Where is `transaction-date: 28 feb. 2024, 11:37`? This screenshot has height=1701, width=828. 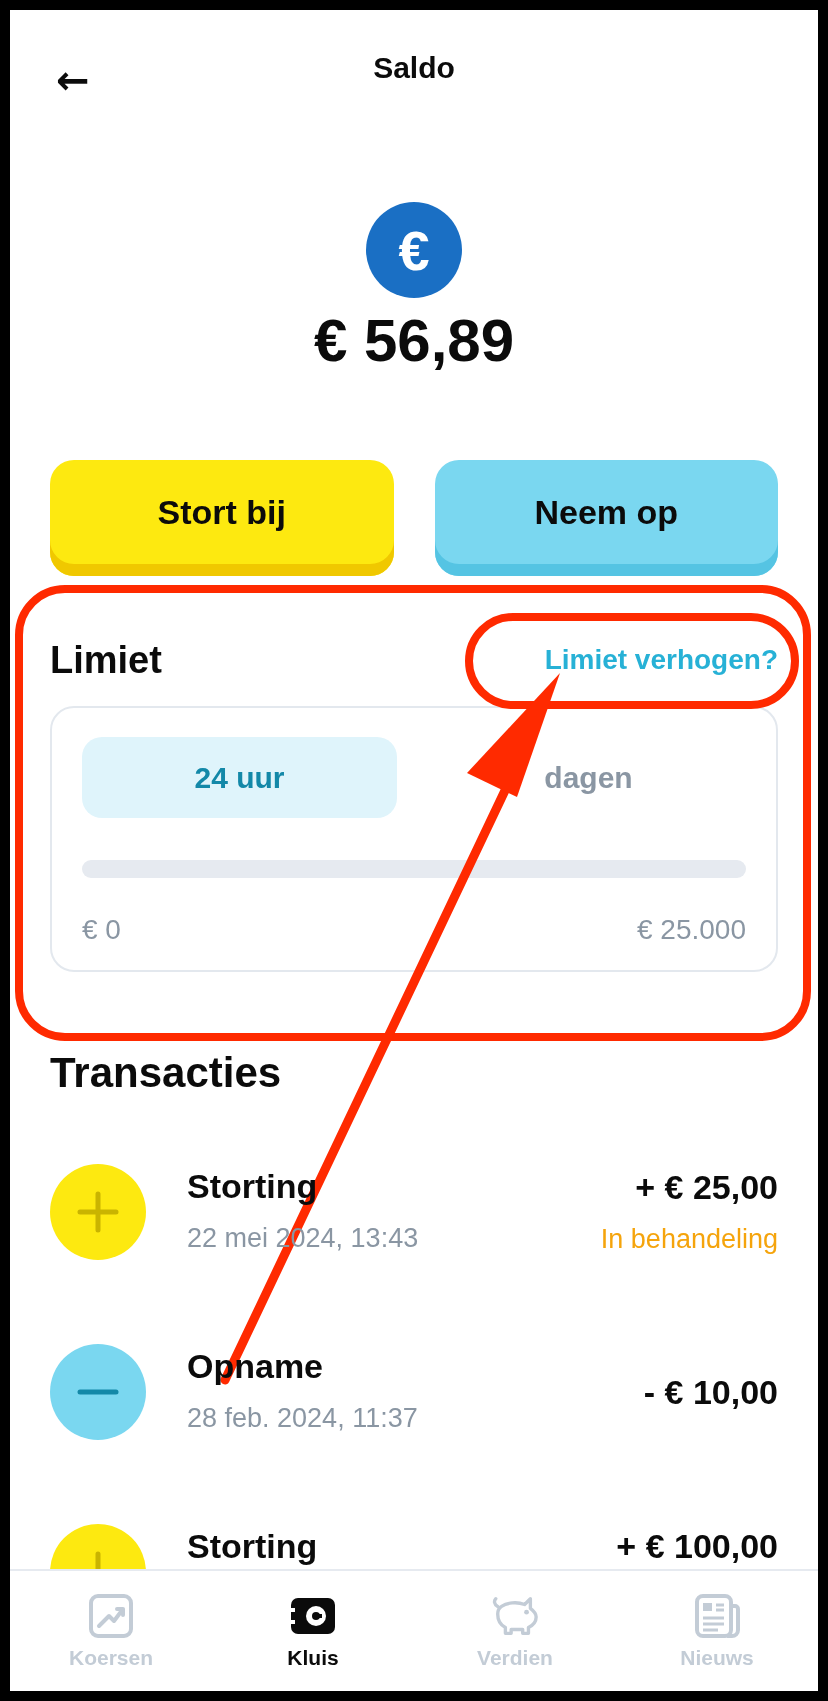
transaction-date: 28 feb. 2024, 11:37 is located at coordinates (303, 1418).